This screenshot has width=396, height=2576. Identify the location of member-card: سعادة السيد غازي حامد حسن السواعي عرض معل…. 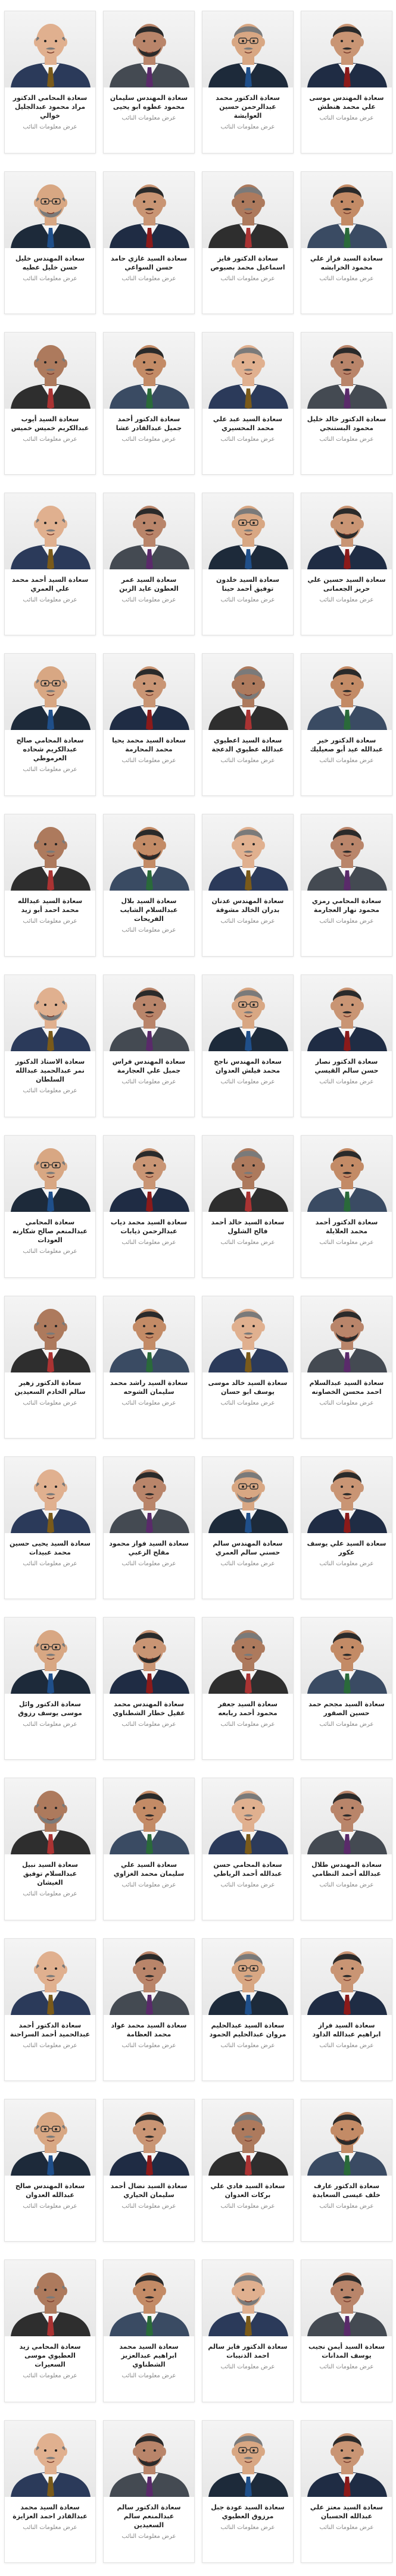
(149, 242).